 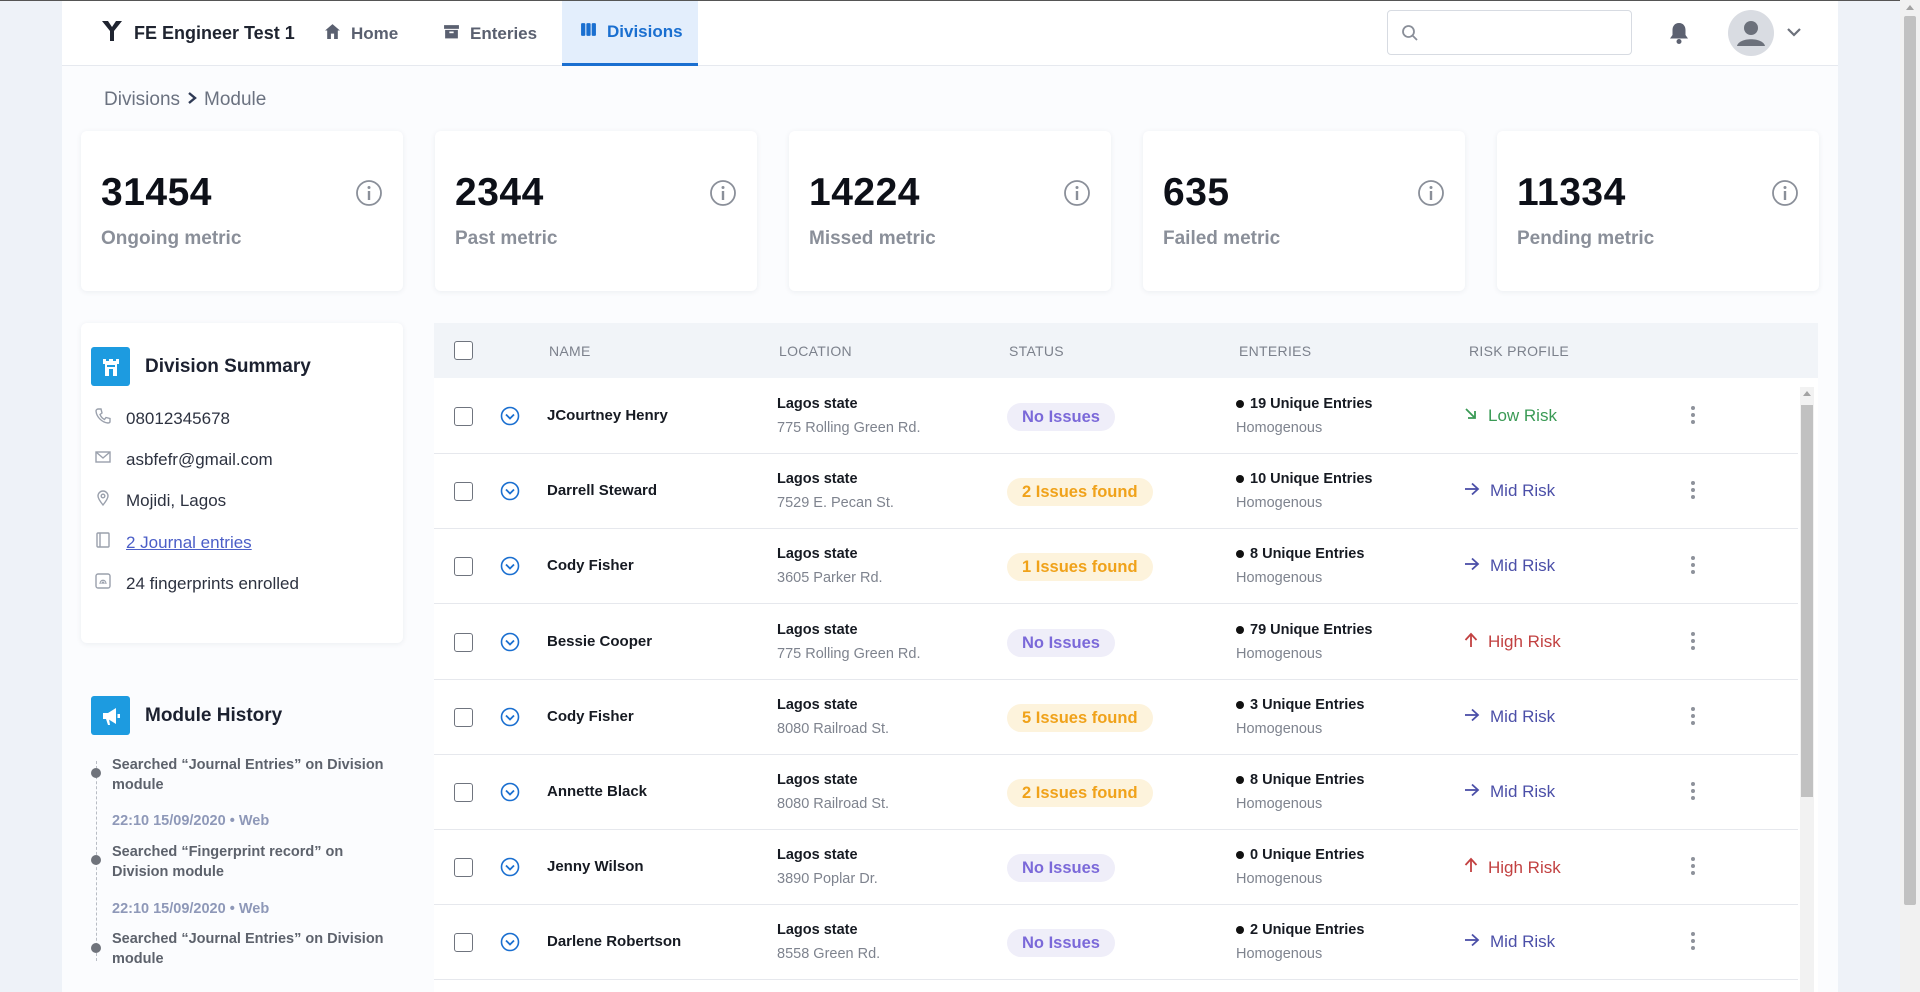 What do you see at coordinates (630, 33) in the screenshot?
I see `nav-tab-divisions: Divisions` at bounding box center [630, 33].